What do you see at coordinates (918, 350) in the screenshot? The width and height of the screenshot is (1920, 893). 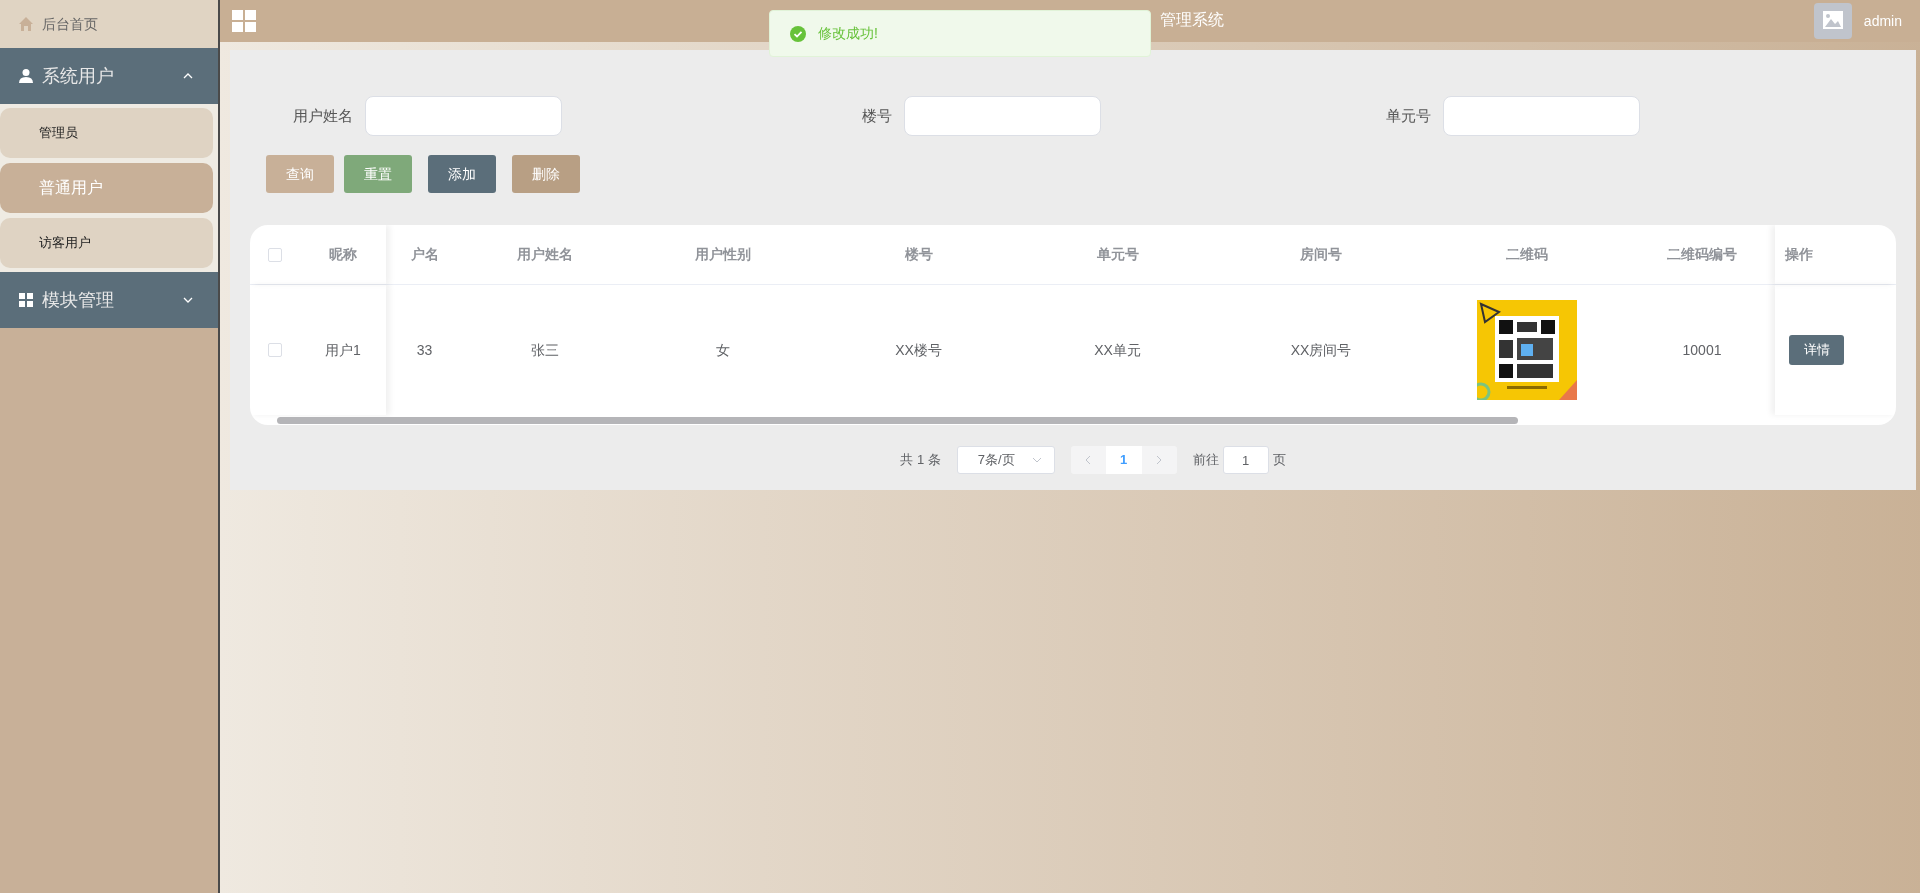 I see `table-cell-text: XX楼号` at bounding box center [918, 350].